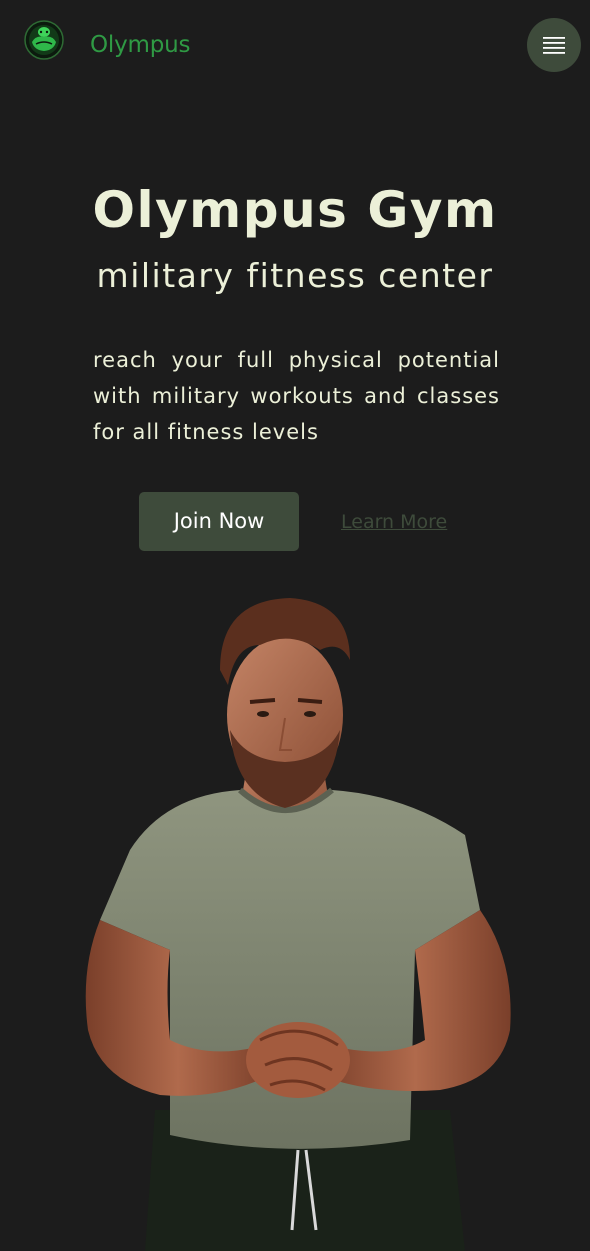 Image resolution: width=590 pixels, height=1251 pixels. I want to click on site-header: Olympus, so click(295, 45).